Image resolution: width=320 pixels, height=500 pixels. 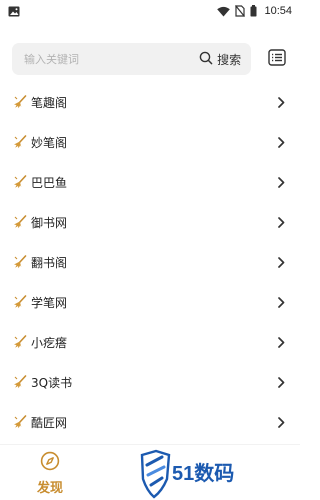 I want to click on search-button: 搜索, so click(x=220, y=59).